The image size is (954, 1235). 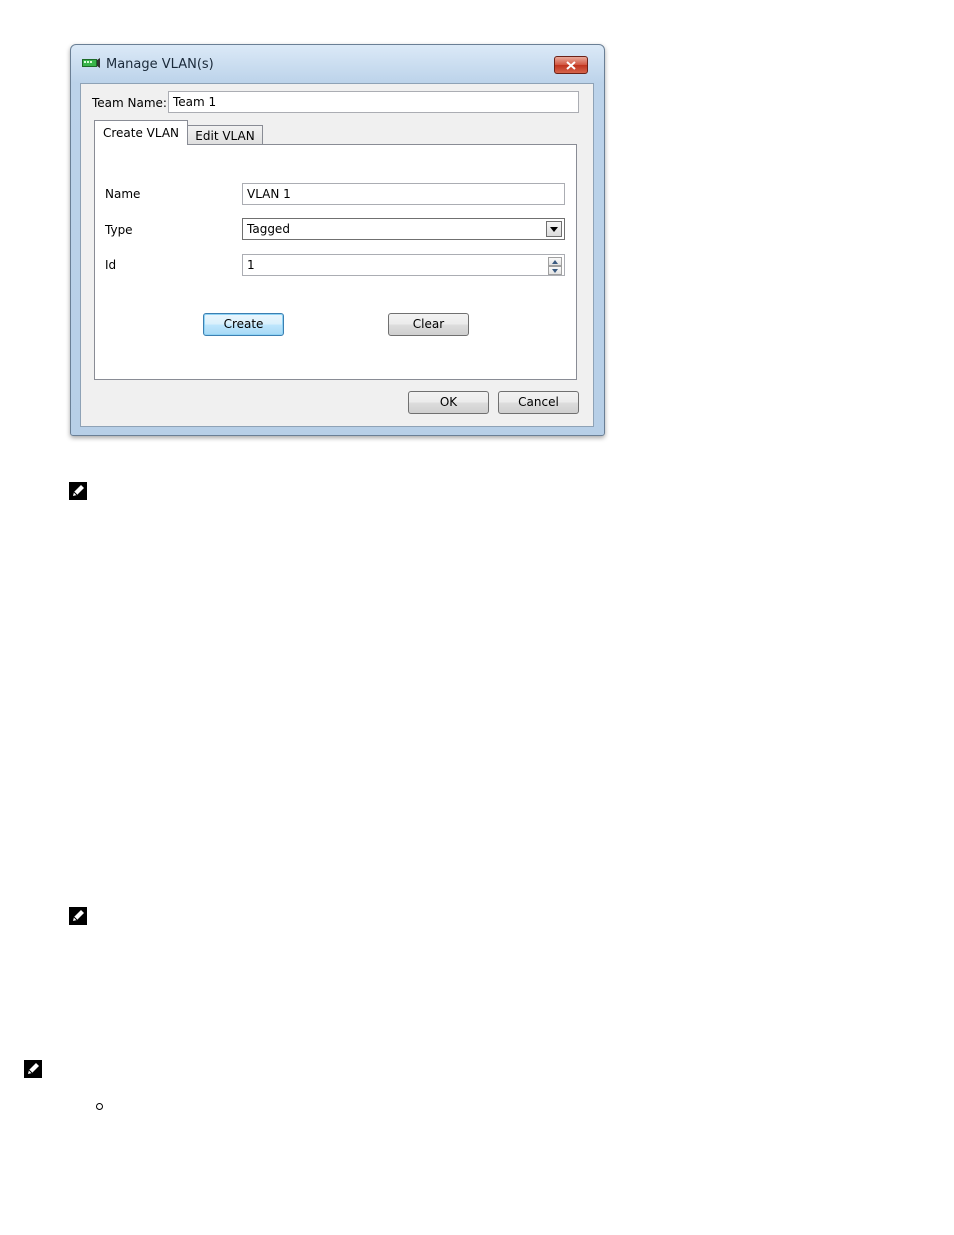 What do you see at coordinates (403, 229) in the screenshot?
I see `vlan-type-select: Tagged` at bounding box center [403, 229].